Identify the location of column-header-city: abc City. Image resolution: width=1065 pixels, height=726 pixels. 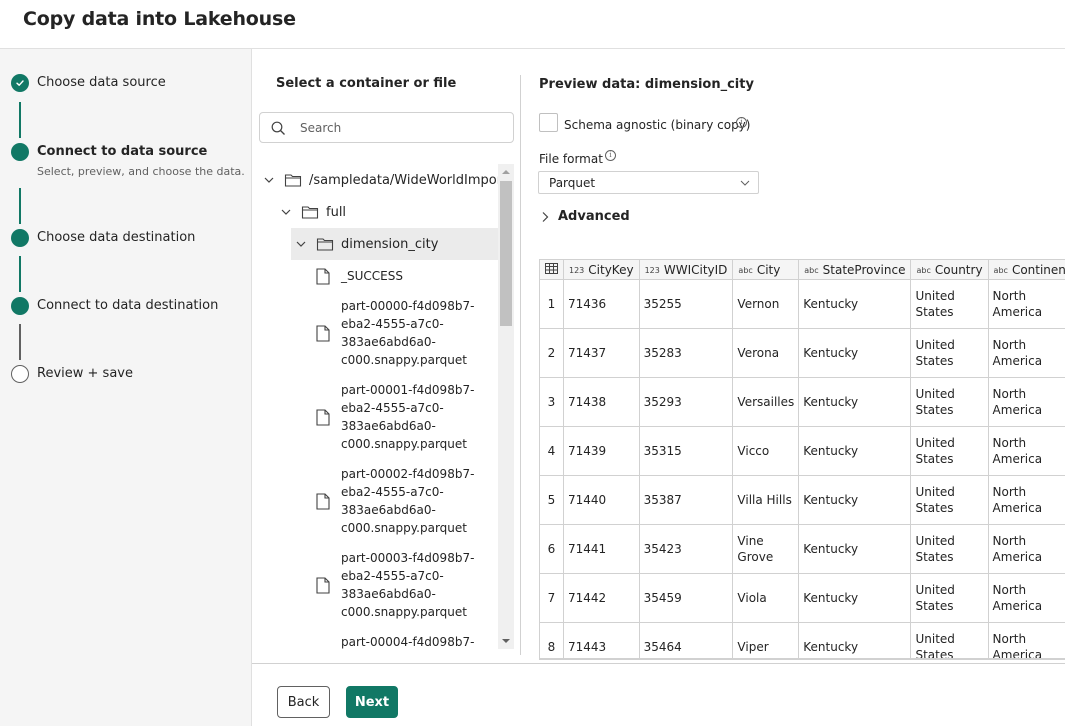
(766, 269).